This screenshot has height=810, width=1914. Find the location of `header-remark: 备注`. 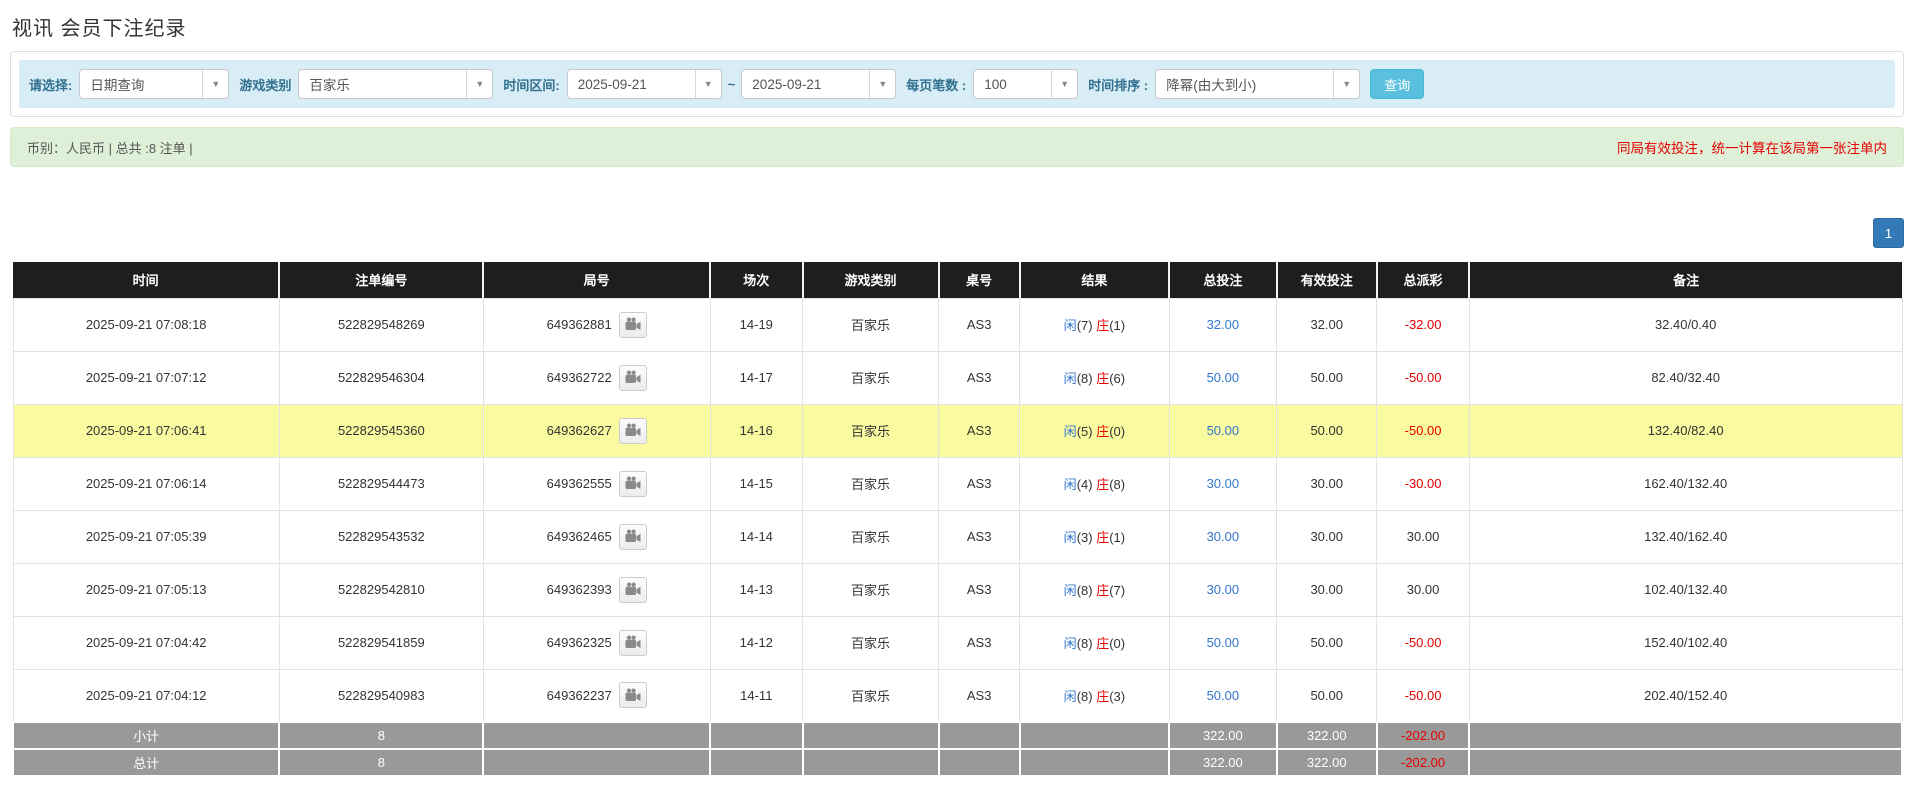

header-remark: 备注 is located at coordinates (1685, 280).